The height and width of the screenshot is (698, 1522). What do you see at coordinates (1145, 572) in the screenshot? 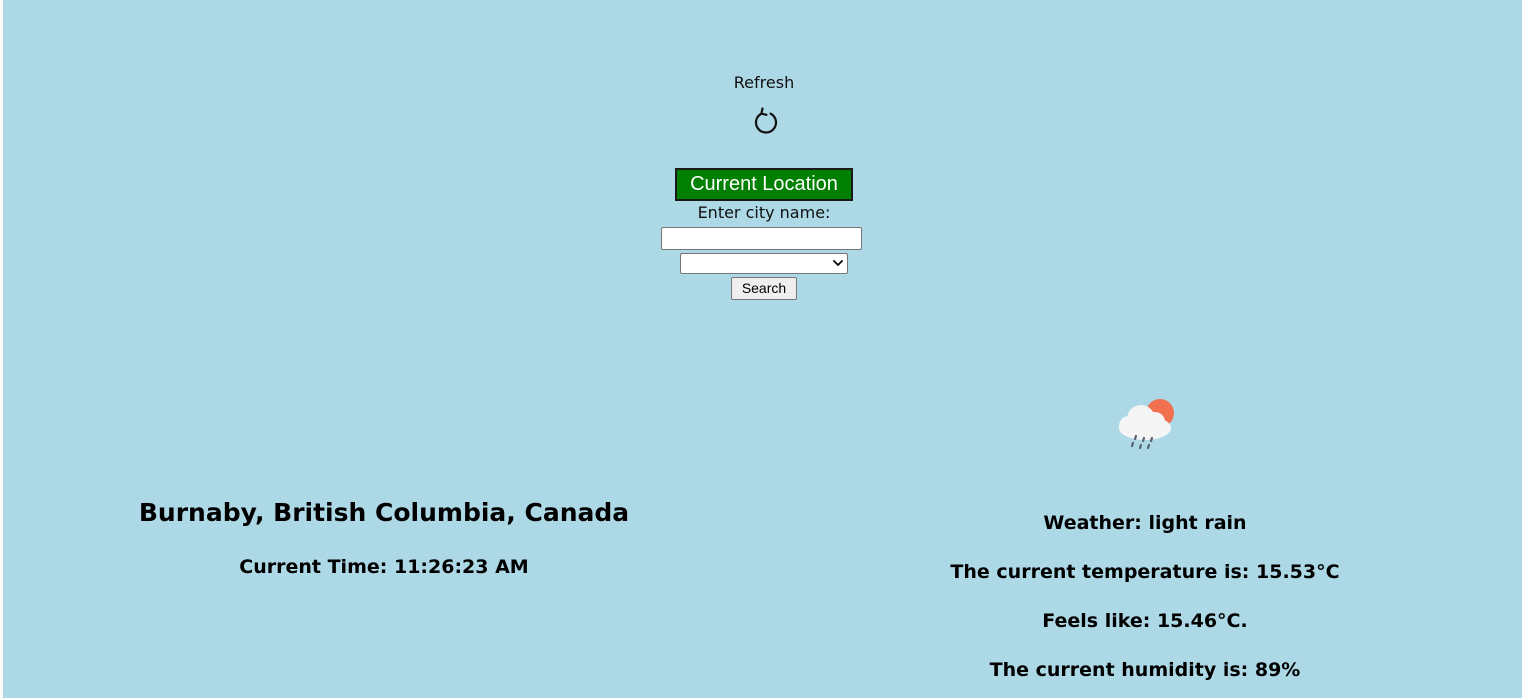
I see `current-temperature: The current temperature is: 15.53°C` at bounding box center [1145, 572].